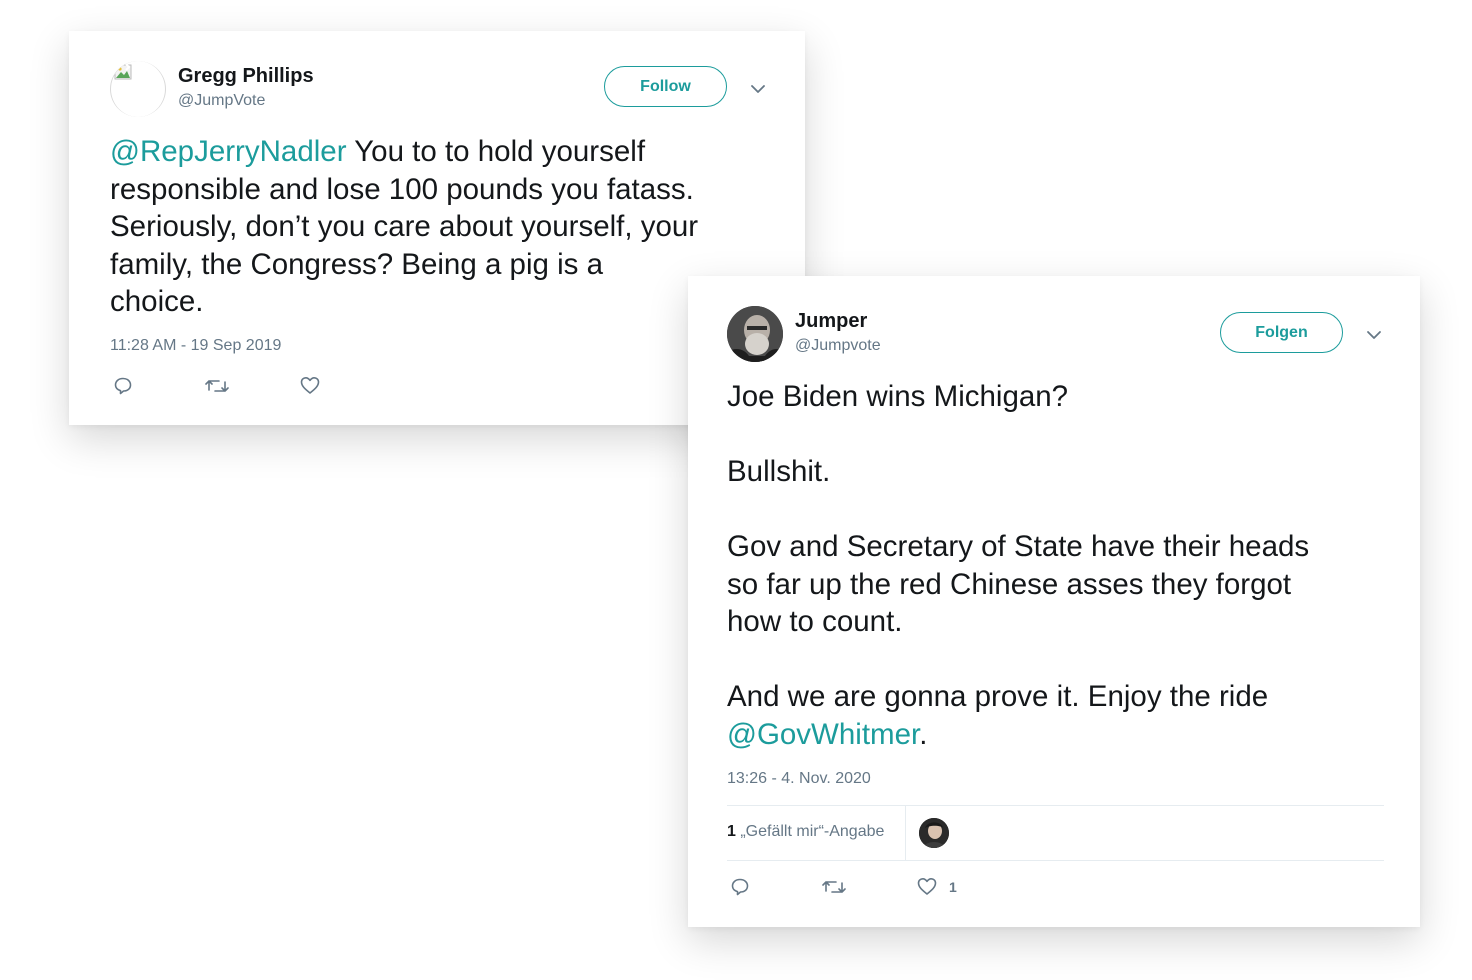 The width and height of the screenshot is (1472, 980). I want to click on user-handle: @JumpVote, so click(221, 101).